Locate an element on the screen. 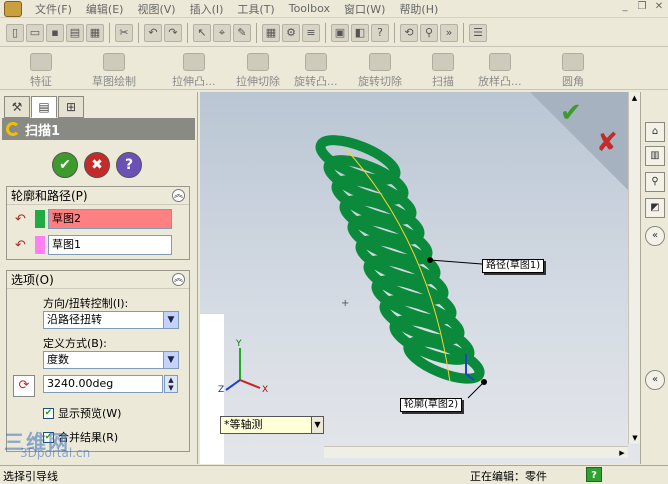 This screenshot has width=668, height=484. close-icon: ✕ is located at coordinates (659, 8).